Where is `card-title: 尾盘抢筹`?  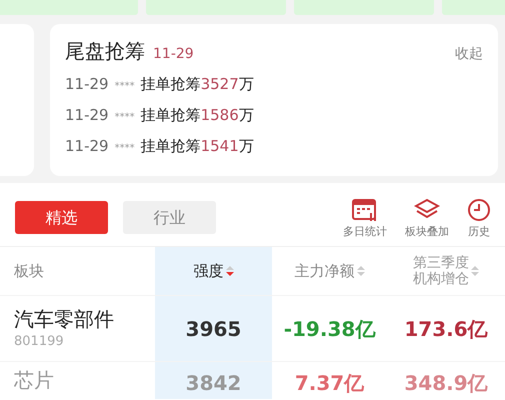
card-title: 尾盘抢筹 is located at coordinates (105, 51).